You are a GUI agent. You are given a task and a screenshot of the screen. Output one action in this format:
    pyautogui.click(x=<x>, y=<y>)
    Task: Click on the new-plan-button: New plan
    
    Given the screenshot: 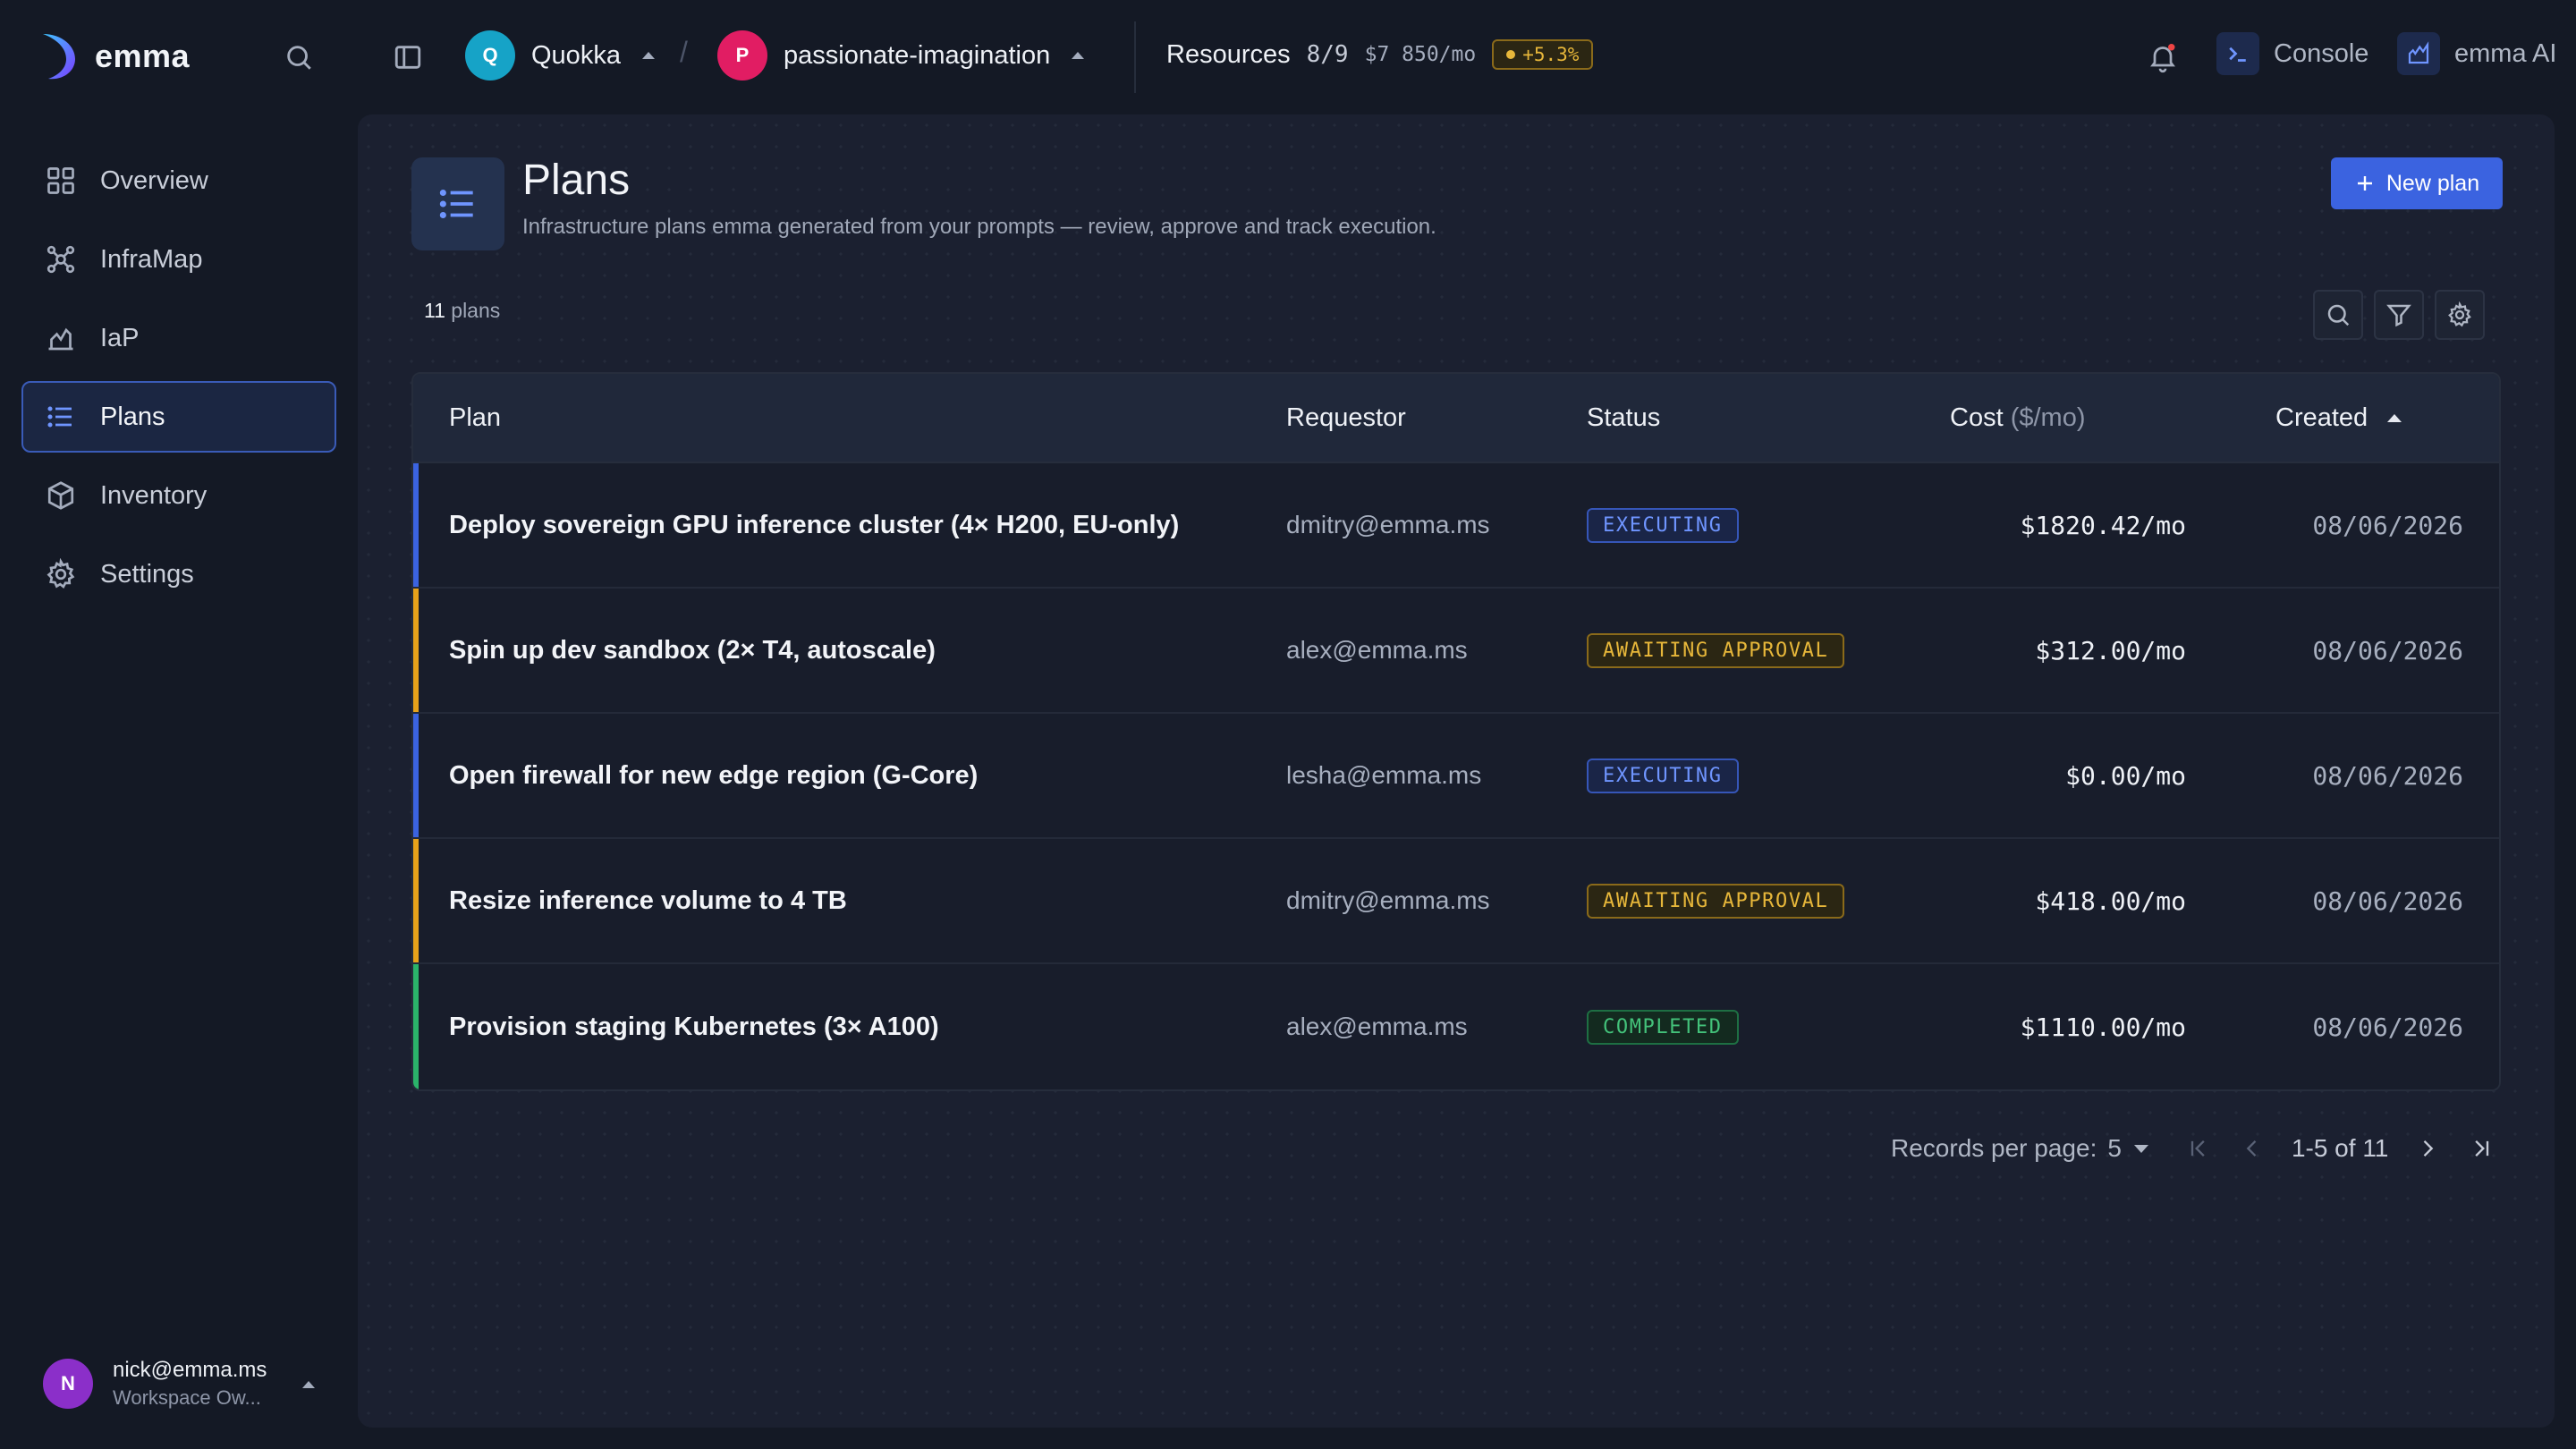 What is the action you would take?
    pyautogui.click(x=2417, y=183)
    